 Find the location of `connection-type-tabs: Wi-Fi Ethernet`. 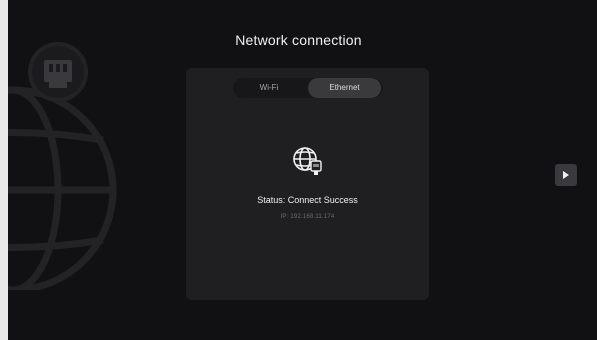

connection-type-tabs: Wi-Fi Ethernet is located at coordinates (308, 88).